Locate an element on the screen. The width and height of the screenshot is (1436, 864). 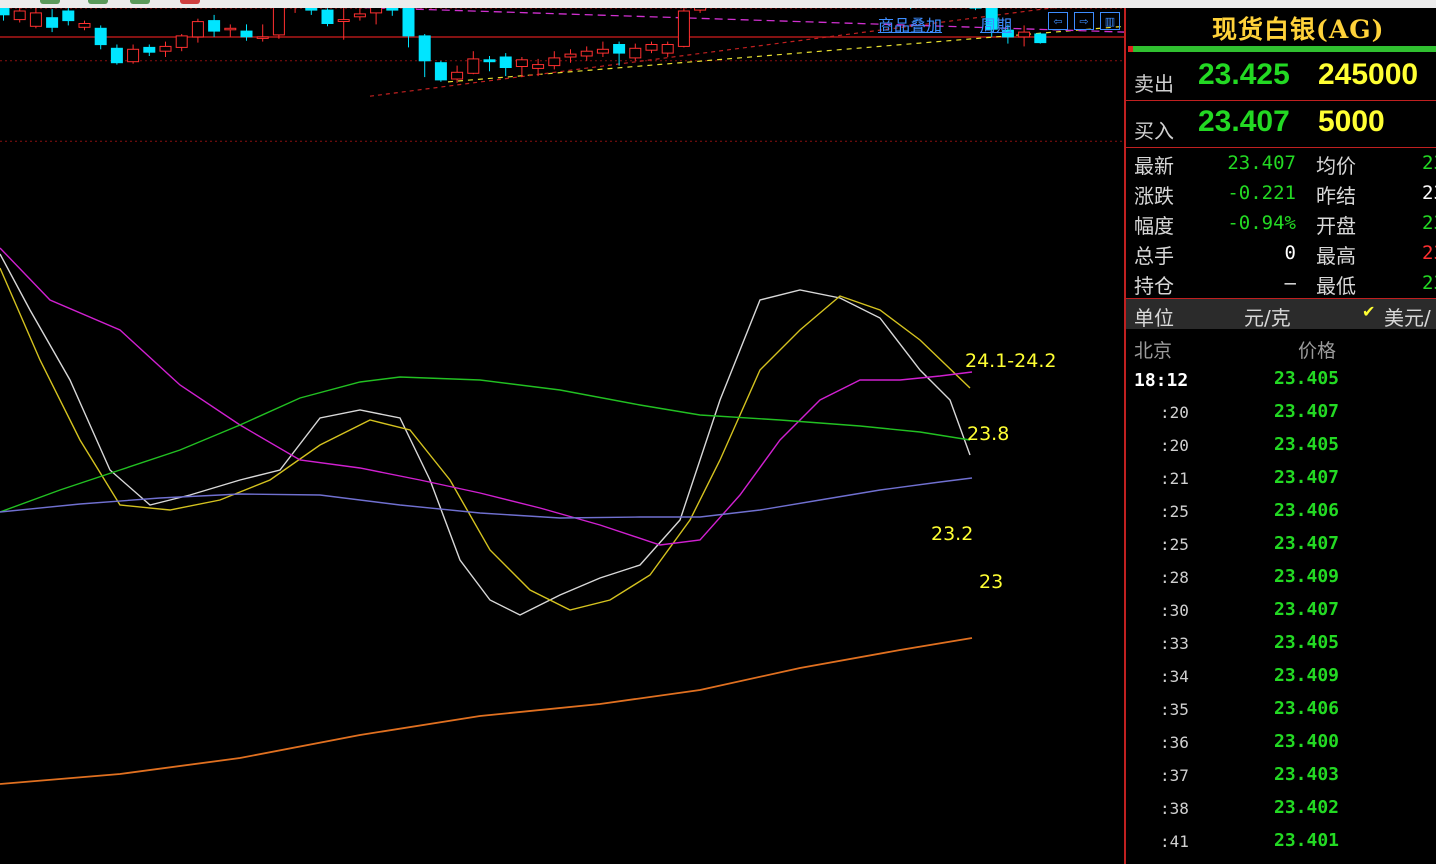
buy-quote: 买入 23.407 5000 is located at coordinates (1281, 124).